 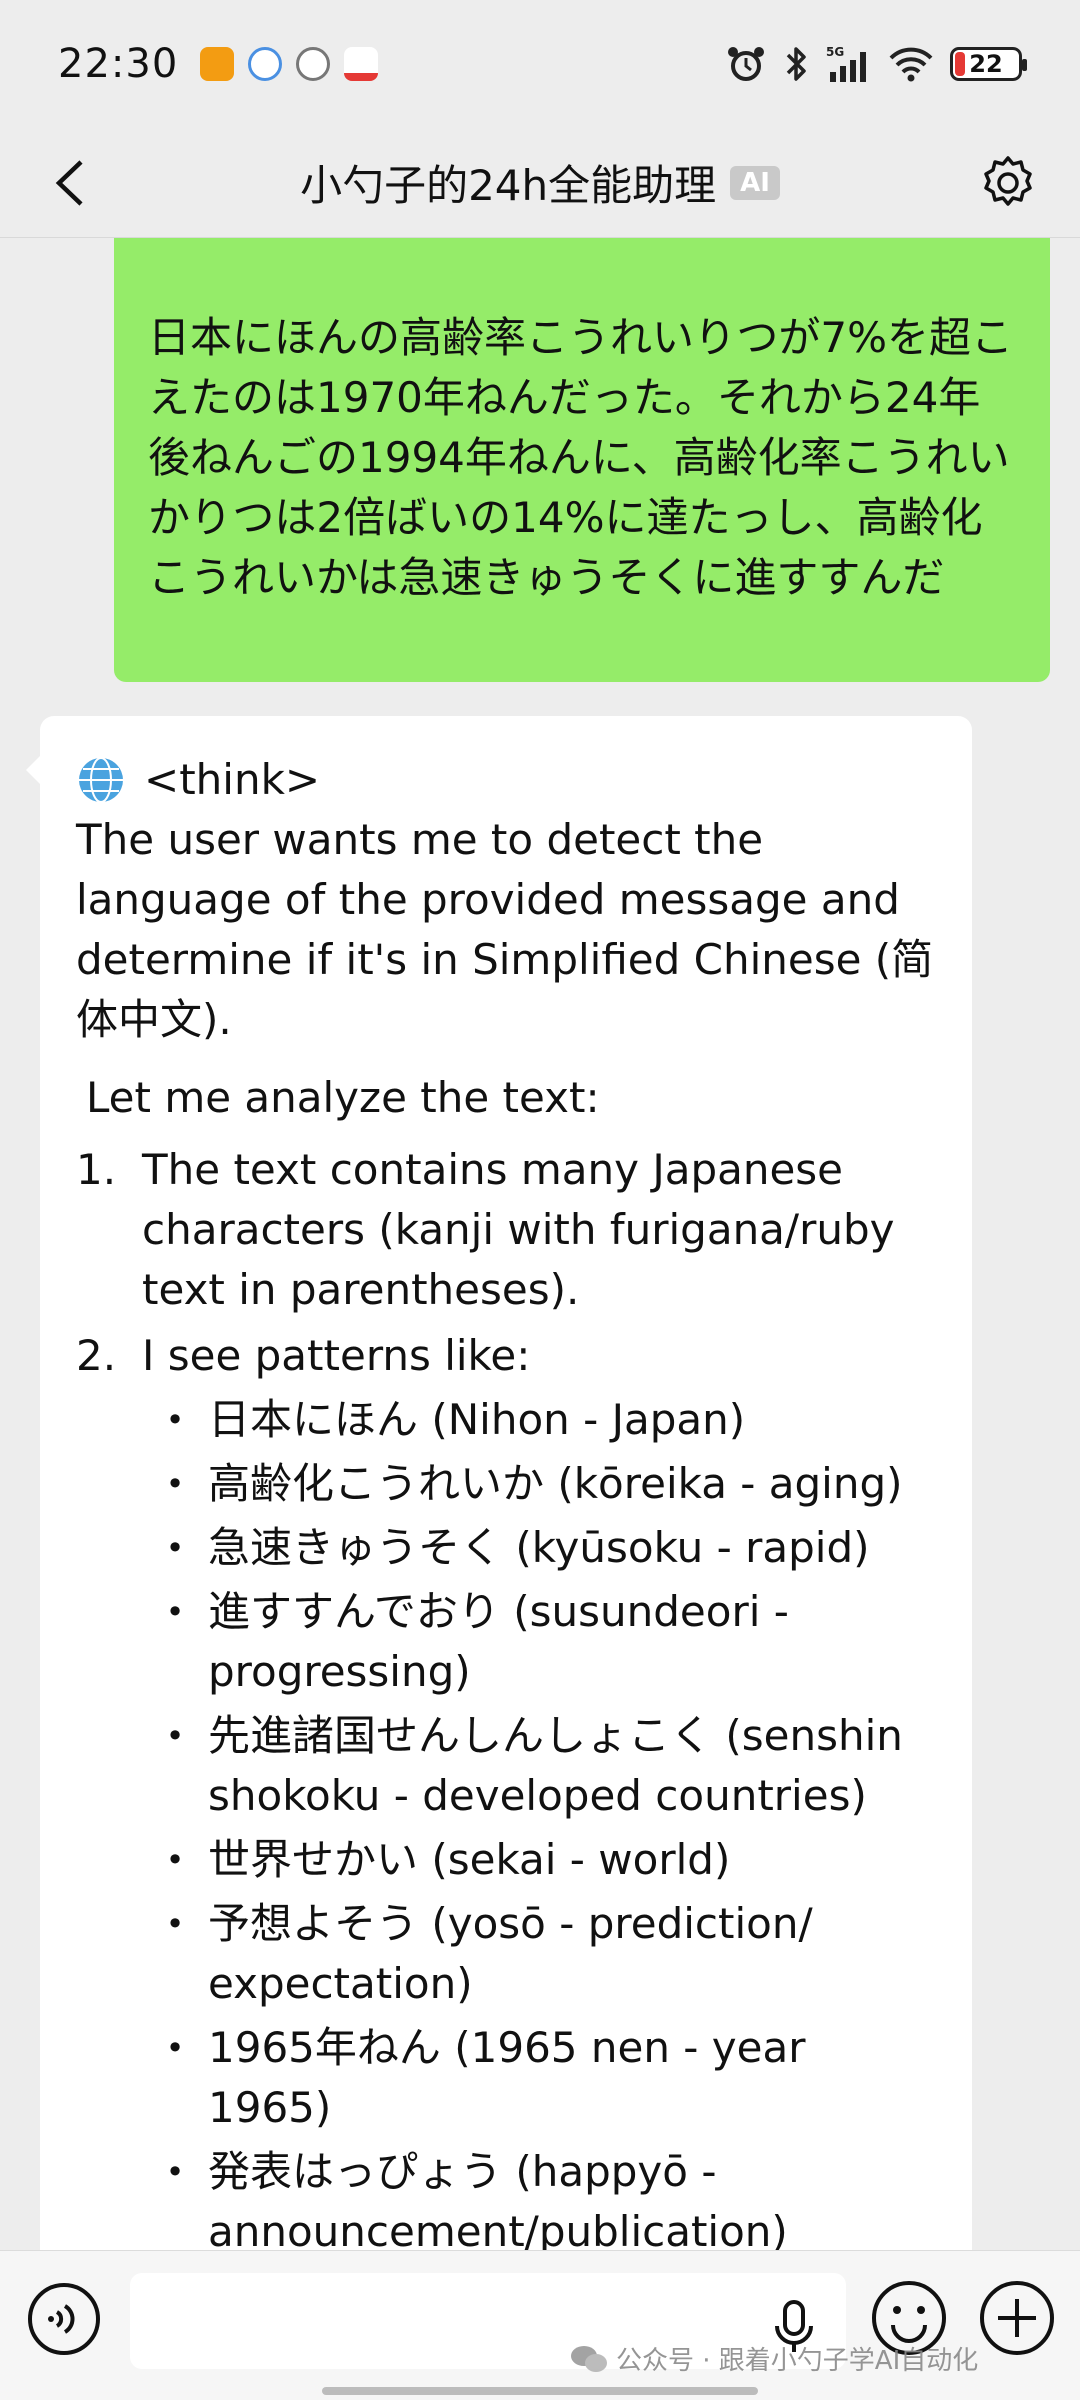 I want to click on signal-5g-icon: 5G, so click(x=846, y=63).